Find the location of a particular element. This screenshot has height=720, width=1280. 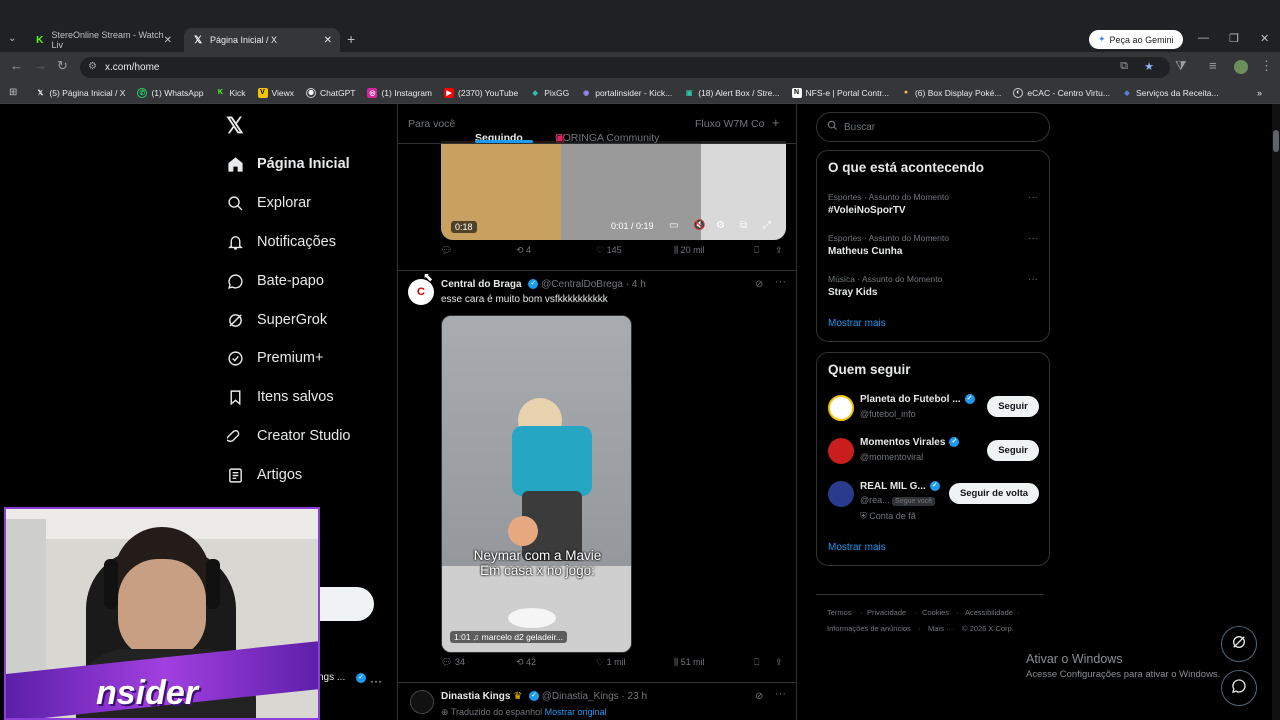

bookmark-pixgg: ◆ PixGG is located at coordinates (550, 93).